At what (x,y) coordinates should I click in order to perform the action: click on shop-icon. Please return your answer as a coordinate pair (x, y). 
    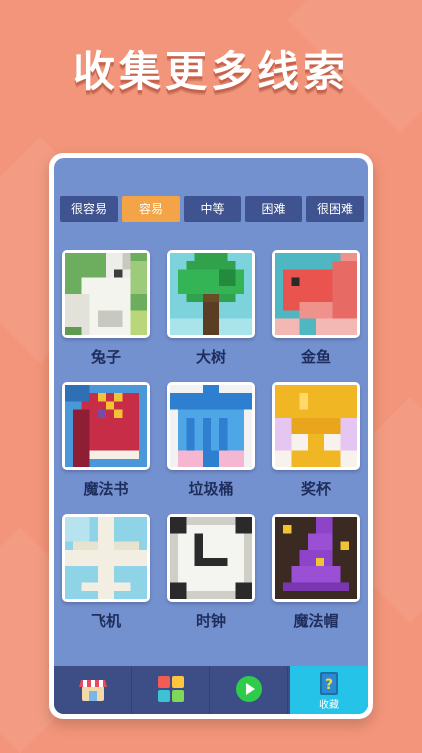
    Looking at the image, I should click on (93, 690).